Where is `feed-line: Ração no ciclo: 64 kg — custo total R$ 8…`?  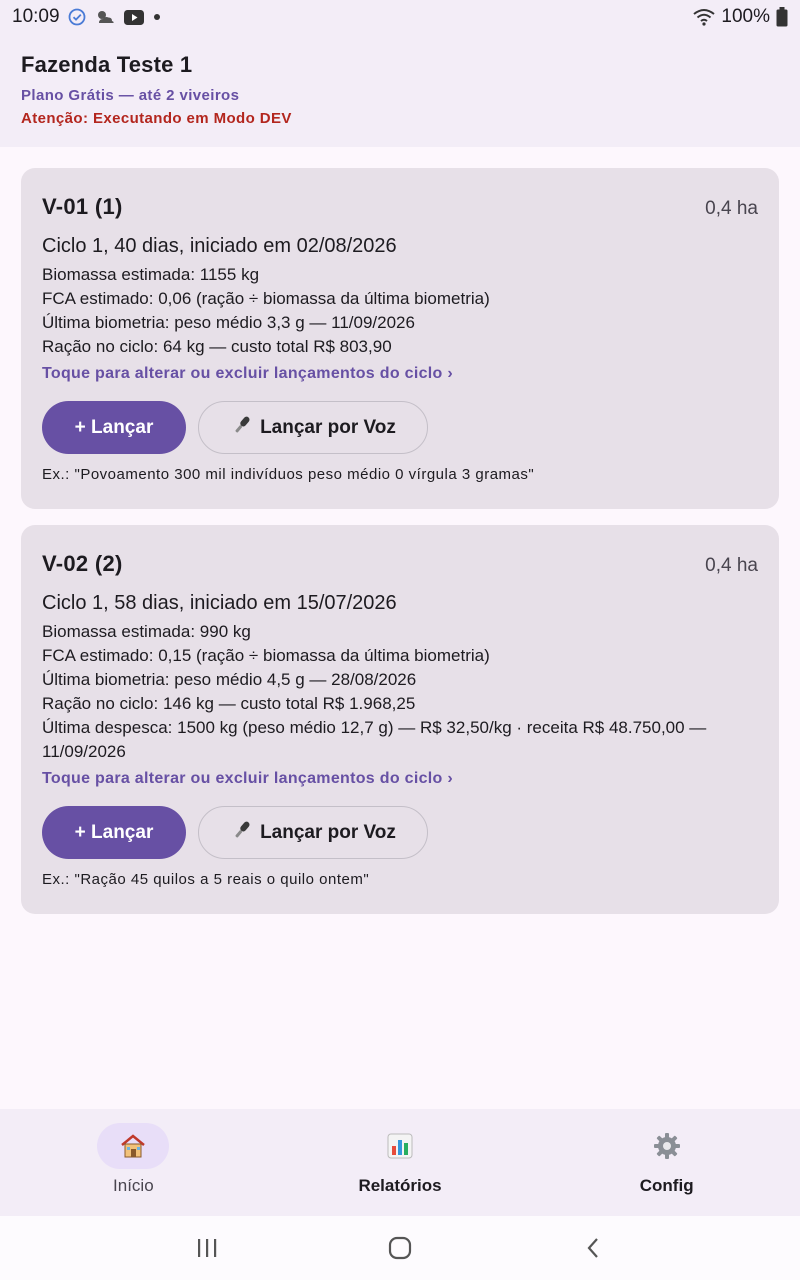 feed-line: Ração no ciclo: 64 kg — custo total R$ 8… is located at coordinates (217, 346).